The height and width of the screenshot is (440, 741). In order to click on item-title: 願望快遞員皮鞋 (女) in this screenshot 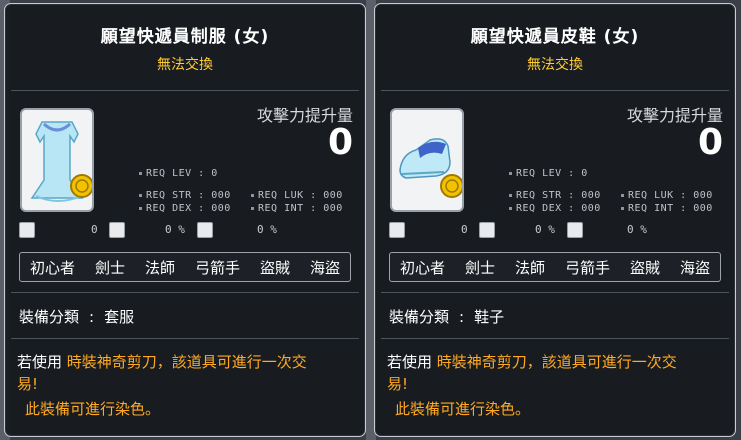, I will do `click(555, 37)`.